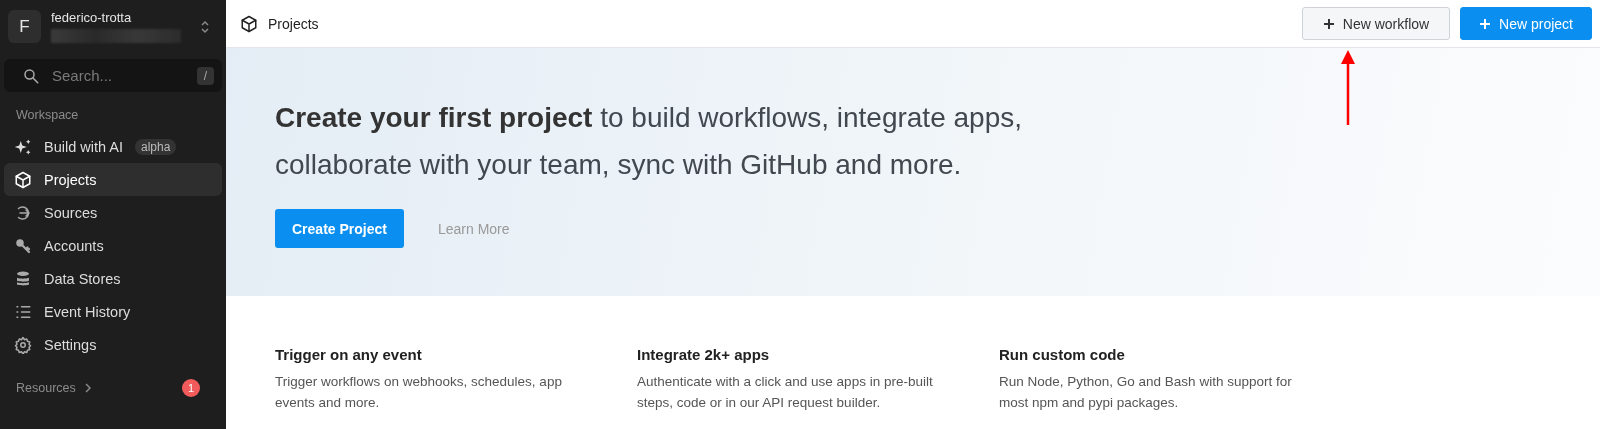 The height and width of the screenshot is (429, 1600). I want to click on key-icon, so click(23, 245).